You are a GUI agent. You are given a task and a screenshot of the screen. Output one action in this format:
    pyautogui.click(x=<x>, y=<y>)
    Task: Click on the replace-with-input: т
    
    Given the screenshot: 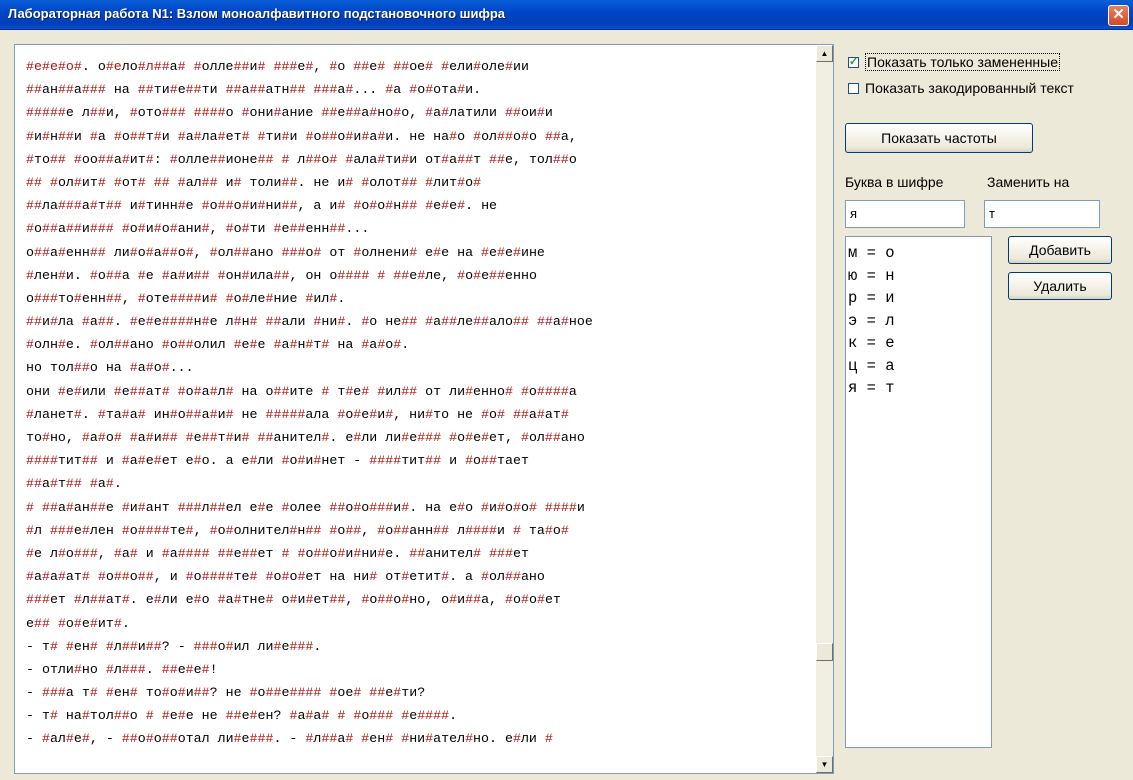 What is the action you would take?
    pyautogui.click(x=1042, y=214)
    